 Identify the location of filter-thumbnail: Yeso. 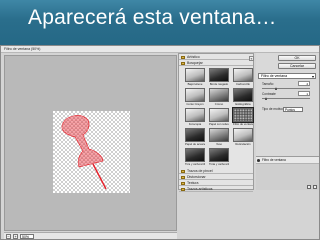
(219, 137).